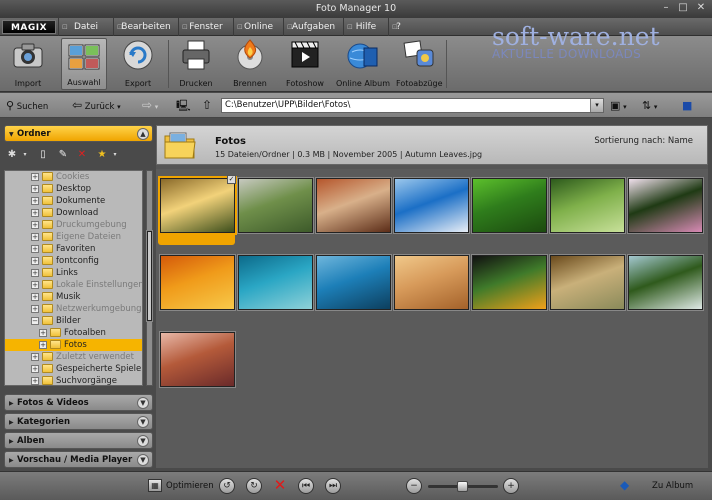 This screenshot has height=500, width=712. I want to click on tree-item: + Eigene Dateien, so click(73, 237).